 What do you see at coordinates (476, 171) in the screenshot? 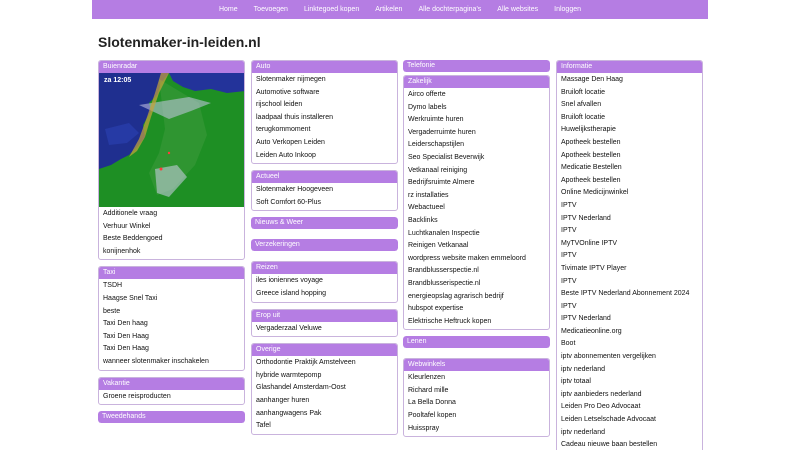
I see `list-item: Vetkanaal reiniging` at bounding box center [476, 171].